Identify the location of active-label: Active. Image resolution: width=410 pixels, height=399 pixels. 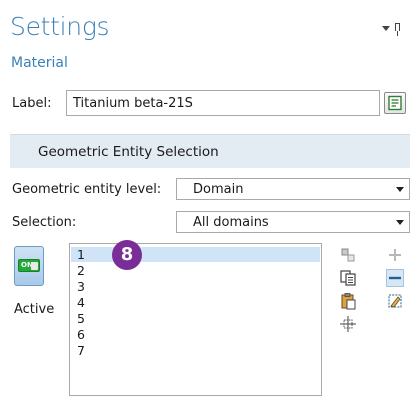
(34, 309).